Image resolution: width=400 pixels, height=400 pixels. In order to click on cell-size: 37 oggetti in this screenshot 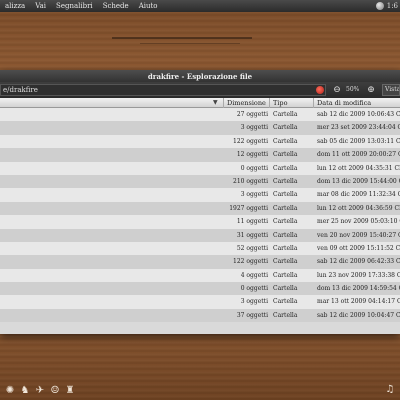, I will do `click(252, 315)`.